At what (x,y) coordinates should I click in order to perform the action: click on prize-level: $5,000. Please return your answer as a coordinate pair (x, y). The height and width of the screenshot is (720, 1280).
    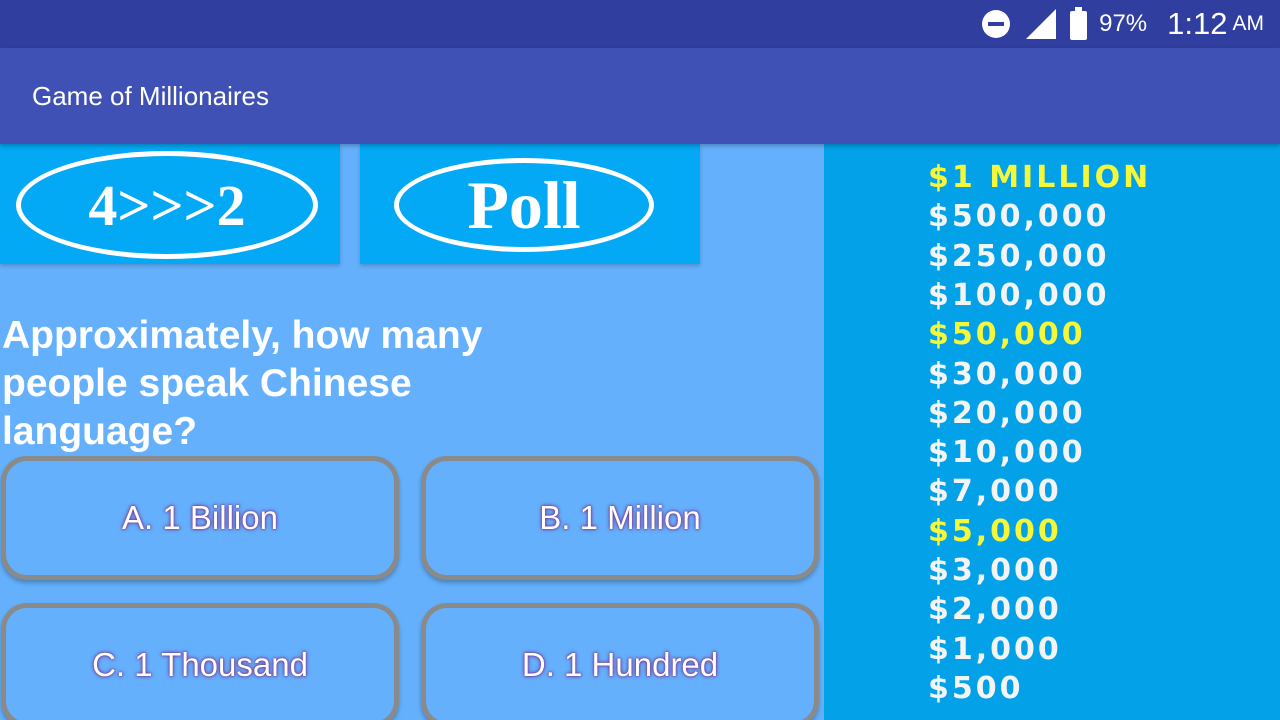
    Looking at the image, I should click on (995, 531).